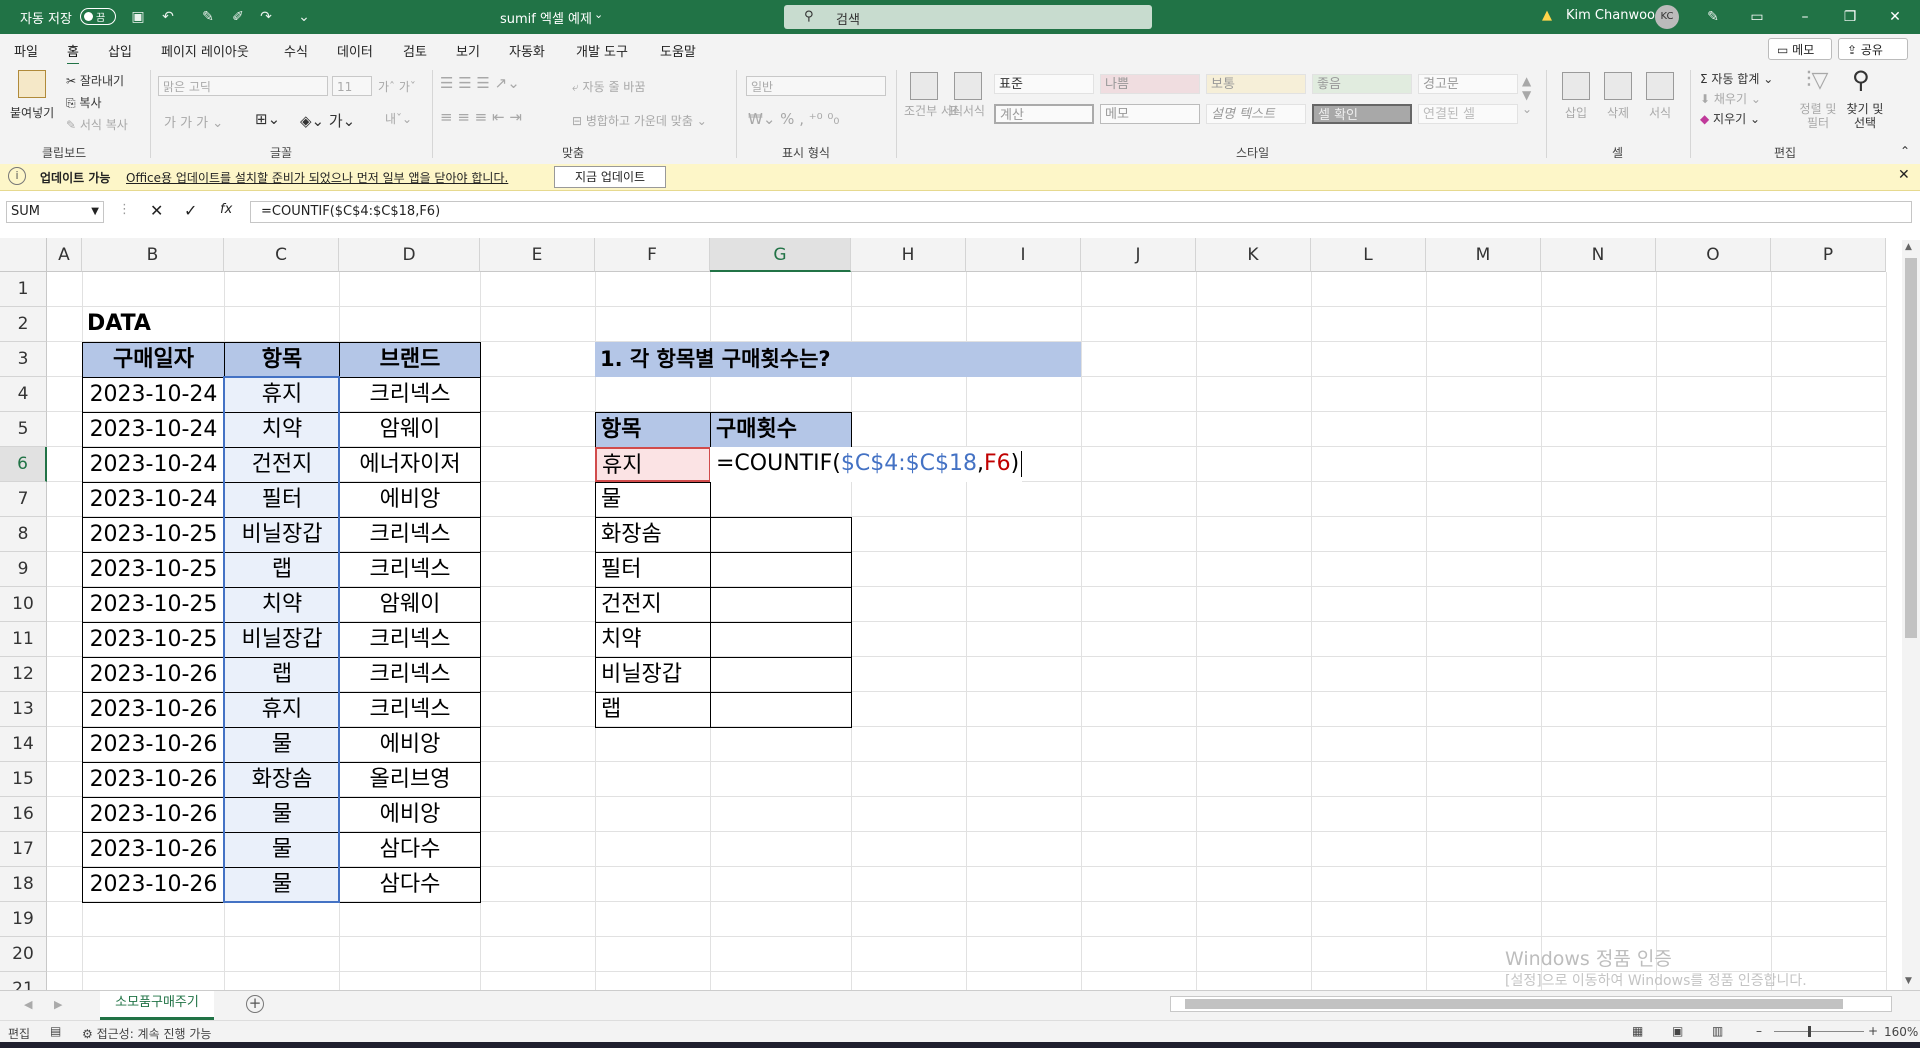 The width and height of the screenshot is (1920, 1048). I want to click on pen-icon: ✐, so click(238, 17).